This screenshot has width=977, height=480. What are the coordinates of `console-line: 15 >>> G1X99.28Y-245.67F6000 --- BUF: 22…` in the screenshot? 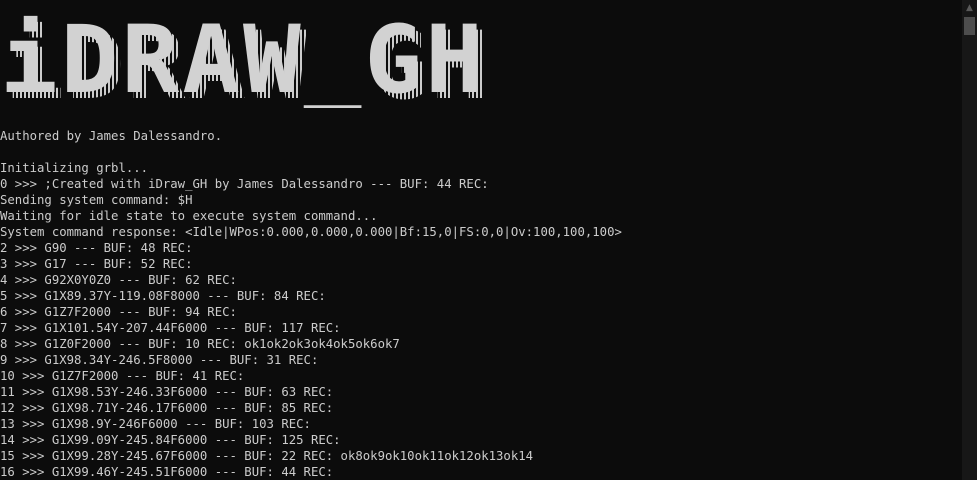 It's located at (267, 456).